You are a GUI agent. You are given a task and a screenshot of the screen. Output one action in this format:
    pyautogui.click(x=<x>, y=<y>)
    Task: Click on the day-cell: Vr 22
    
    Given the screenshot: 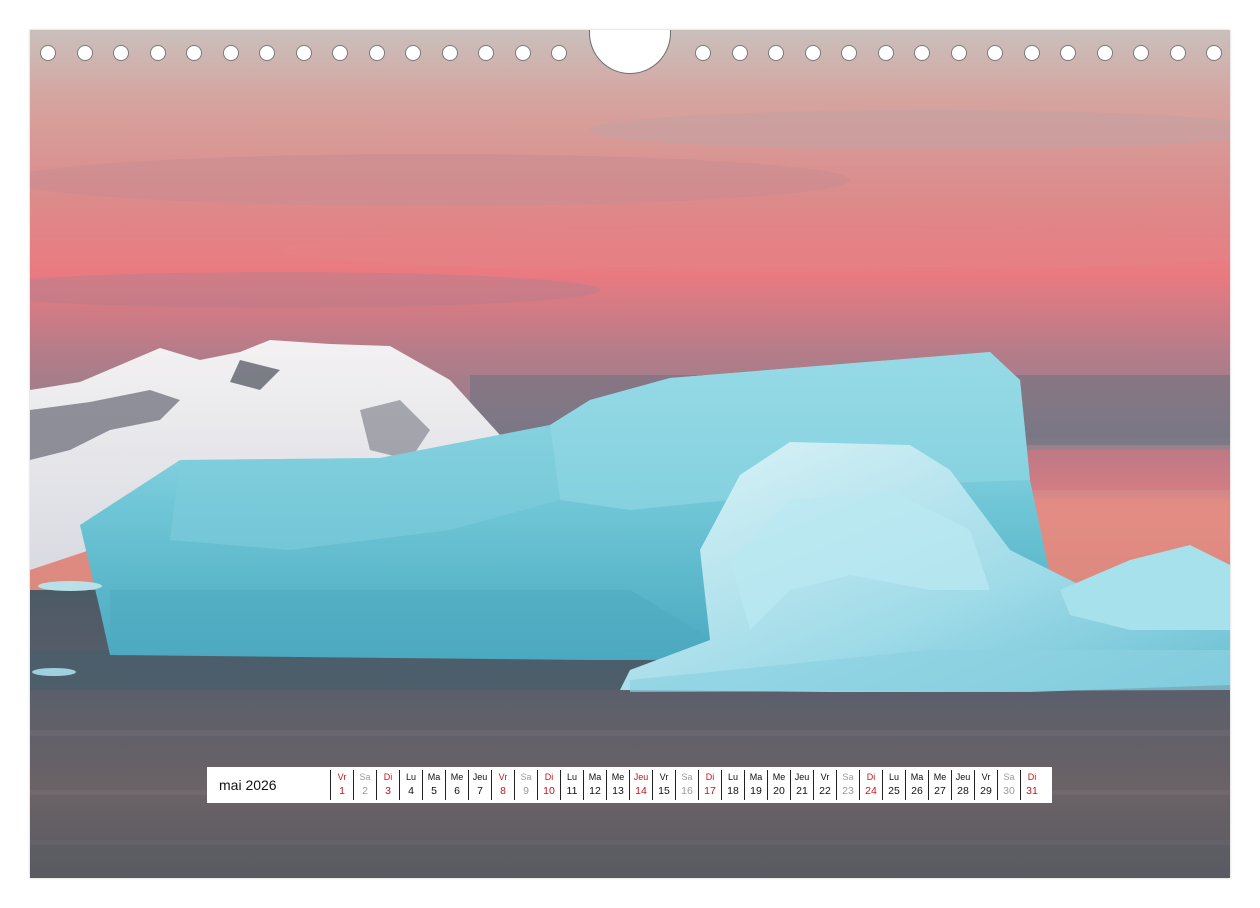 What is the action you would take?
    pyautogui.click(x=824, y=785)
    